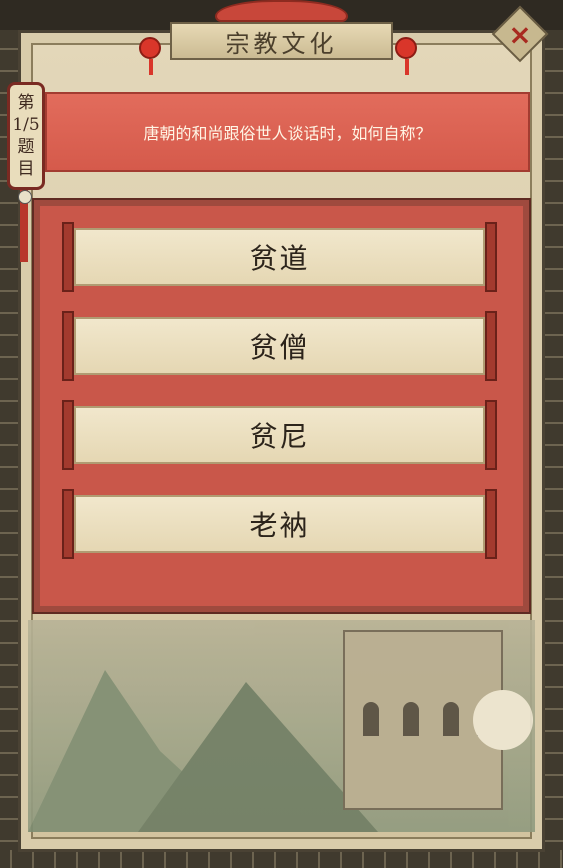  I want to click on cloud-decoration, so click(503, 720).